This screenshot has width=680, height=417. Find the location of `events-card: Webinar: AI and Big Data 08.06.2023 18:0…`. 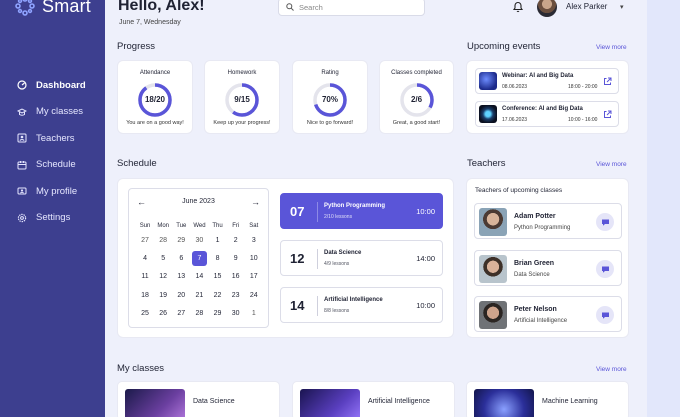

events-card: Webinar: AI and Big Data 08.06.2023 18:0… is located at coordinates (547, 97).